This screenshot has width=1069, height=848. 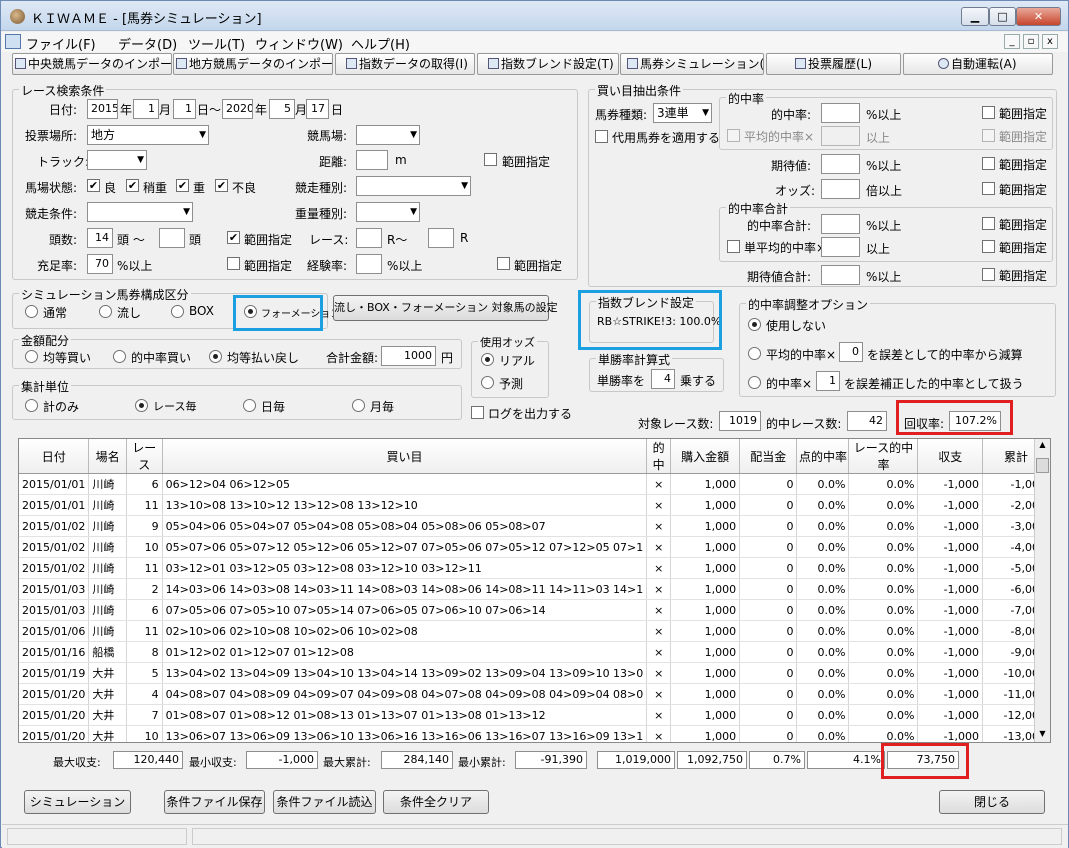 I want to click on agg-total-radio, so click(x=31, y=405).